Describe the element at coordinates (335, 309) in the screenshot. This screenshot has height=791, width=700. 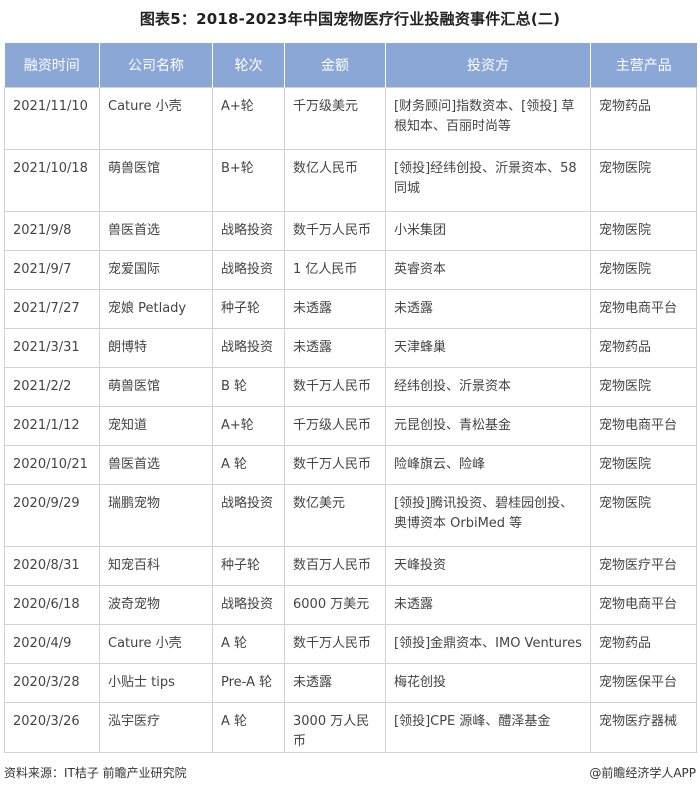
I see `cell-amount: 未透露` at that location.